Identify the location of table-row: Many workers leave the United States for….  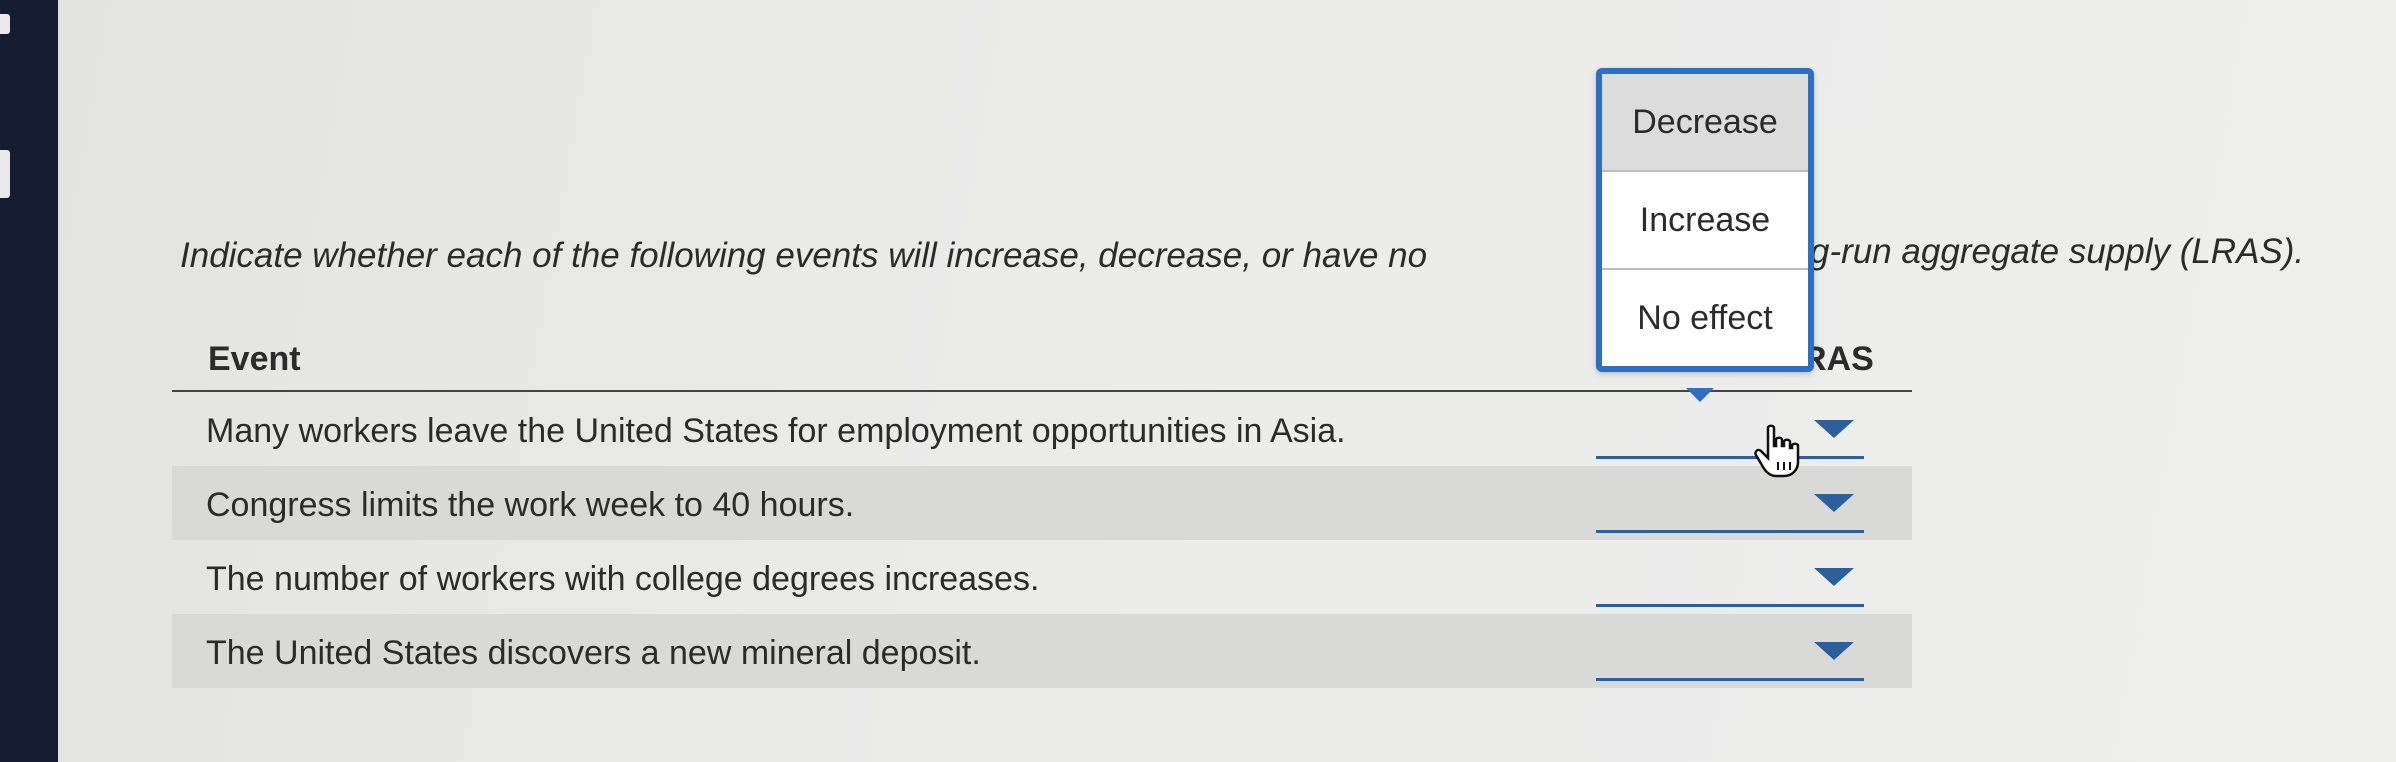
(1042, 429).